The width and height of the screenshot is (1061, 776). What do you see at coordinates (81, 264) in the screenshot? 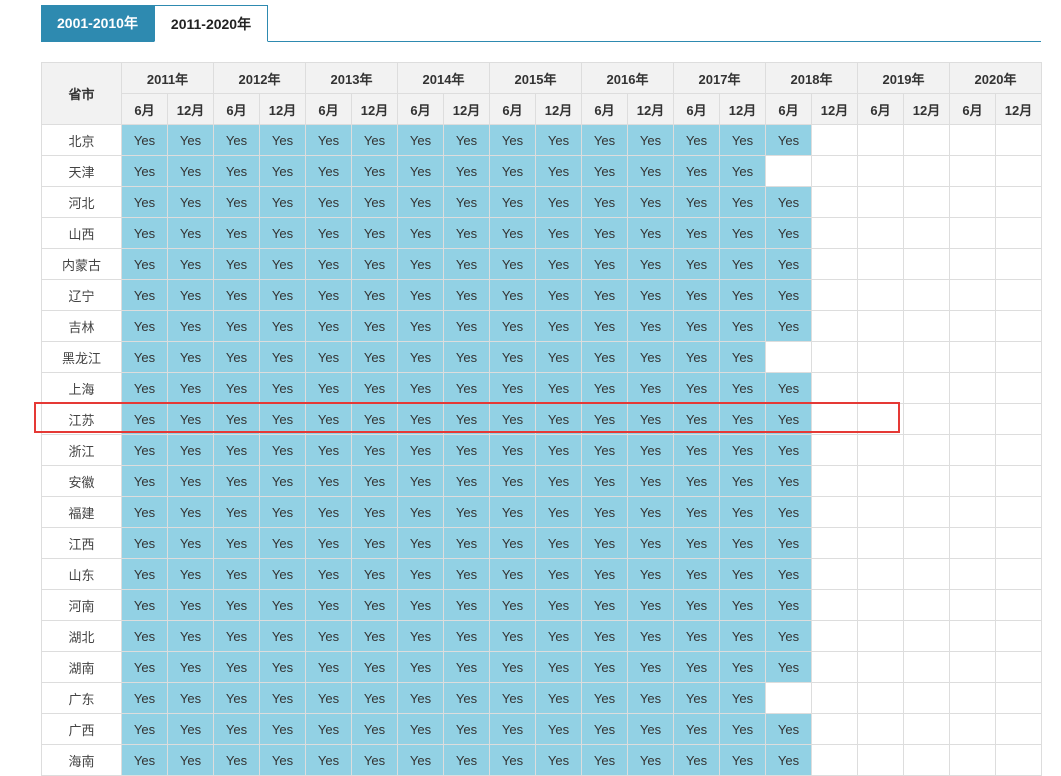
I see `province-cell: 内蒙古` at bounding box center [81, 264].